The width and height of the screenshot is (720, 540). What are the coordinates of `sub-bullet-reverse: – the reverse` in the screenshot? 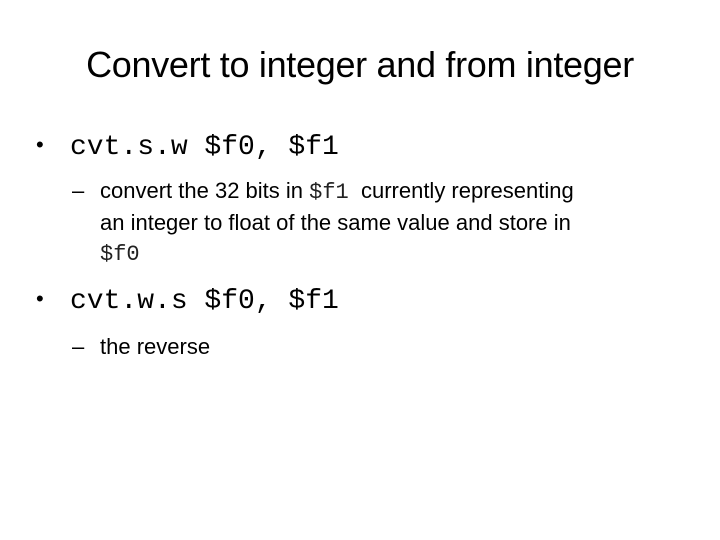 It's located at (382, 347).